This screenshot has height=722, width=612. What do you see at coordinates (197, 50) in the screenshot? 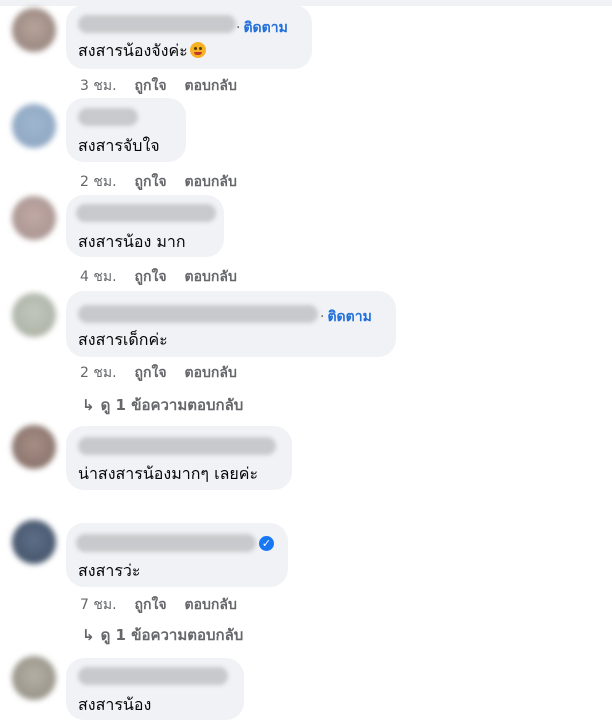
I see `crying-face-icon` at bounding box center [197, 50].